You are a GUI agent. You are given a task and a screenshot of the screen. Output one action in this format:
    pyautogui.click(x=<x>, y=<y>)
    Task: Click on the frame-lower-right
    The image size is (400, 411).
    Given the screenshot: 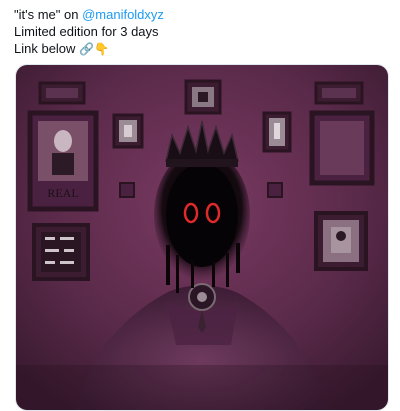 What is the action you would take?
    pyautogui.click(x=341, y=241)
    